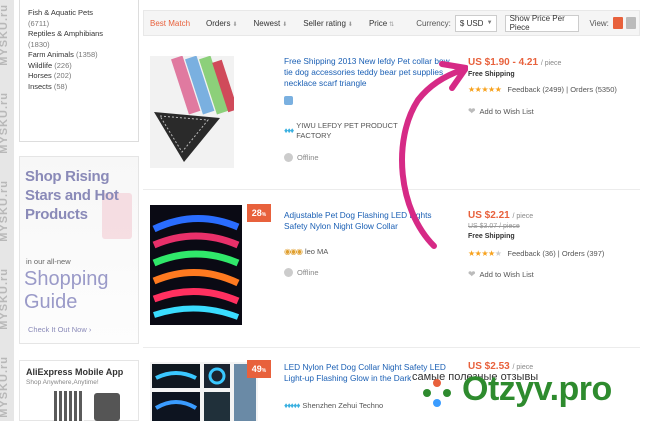 The image size is (650, 421). What do you see at coordinates (271, 23) in the screenshot?
I see `sort-newest: Newest ⬇` at bounding box center [271, 23].